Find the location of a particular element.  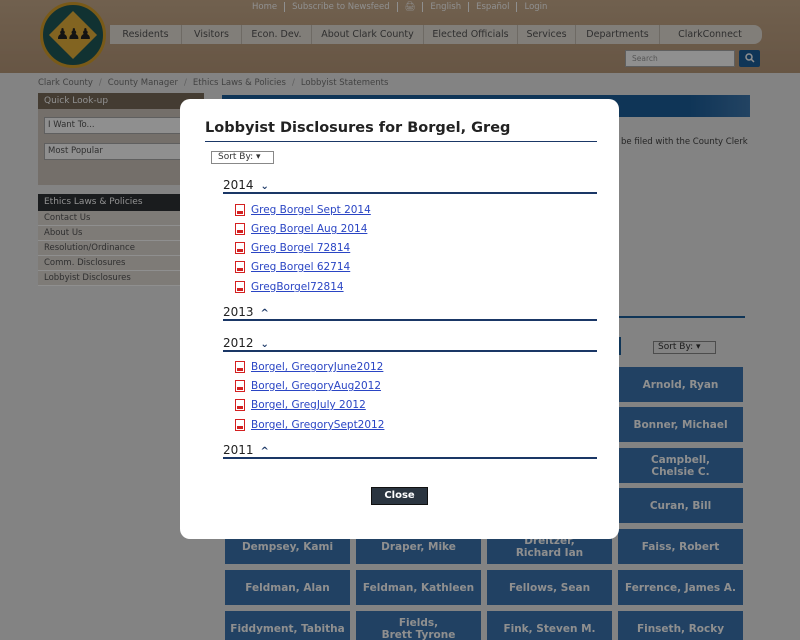

pdf-link: Greg Borgel 62714 is located at coordinates (292, 267).